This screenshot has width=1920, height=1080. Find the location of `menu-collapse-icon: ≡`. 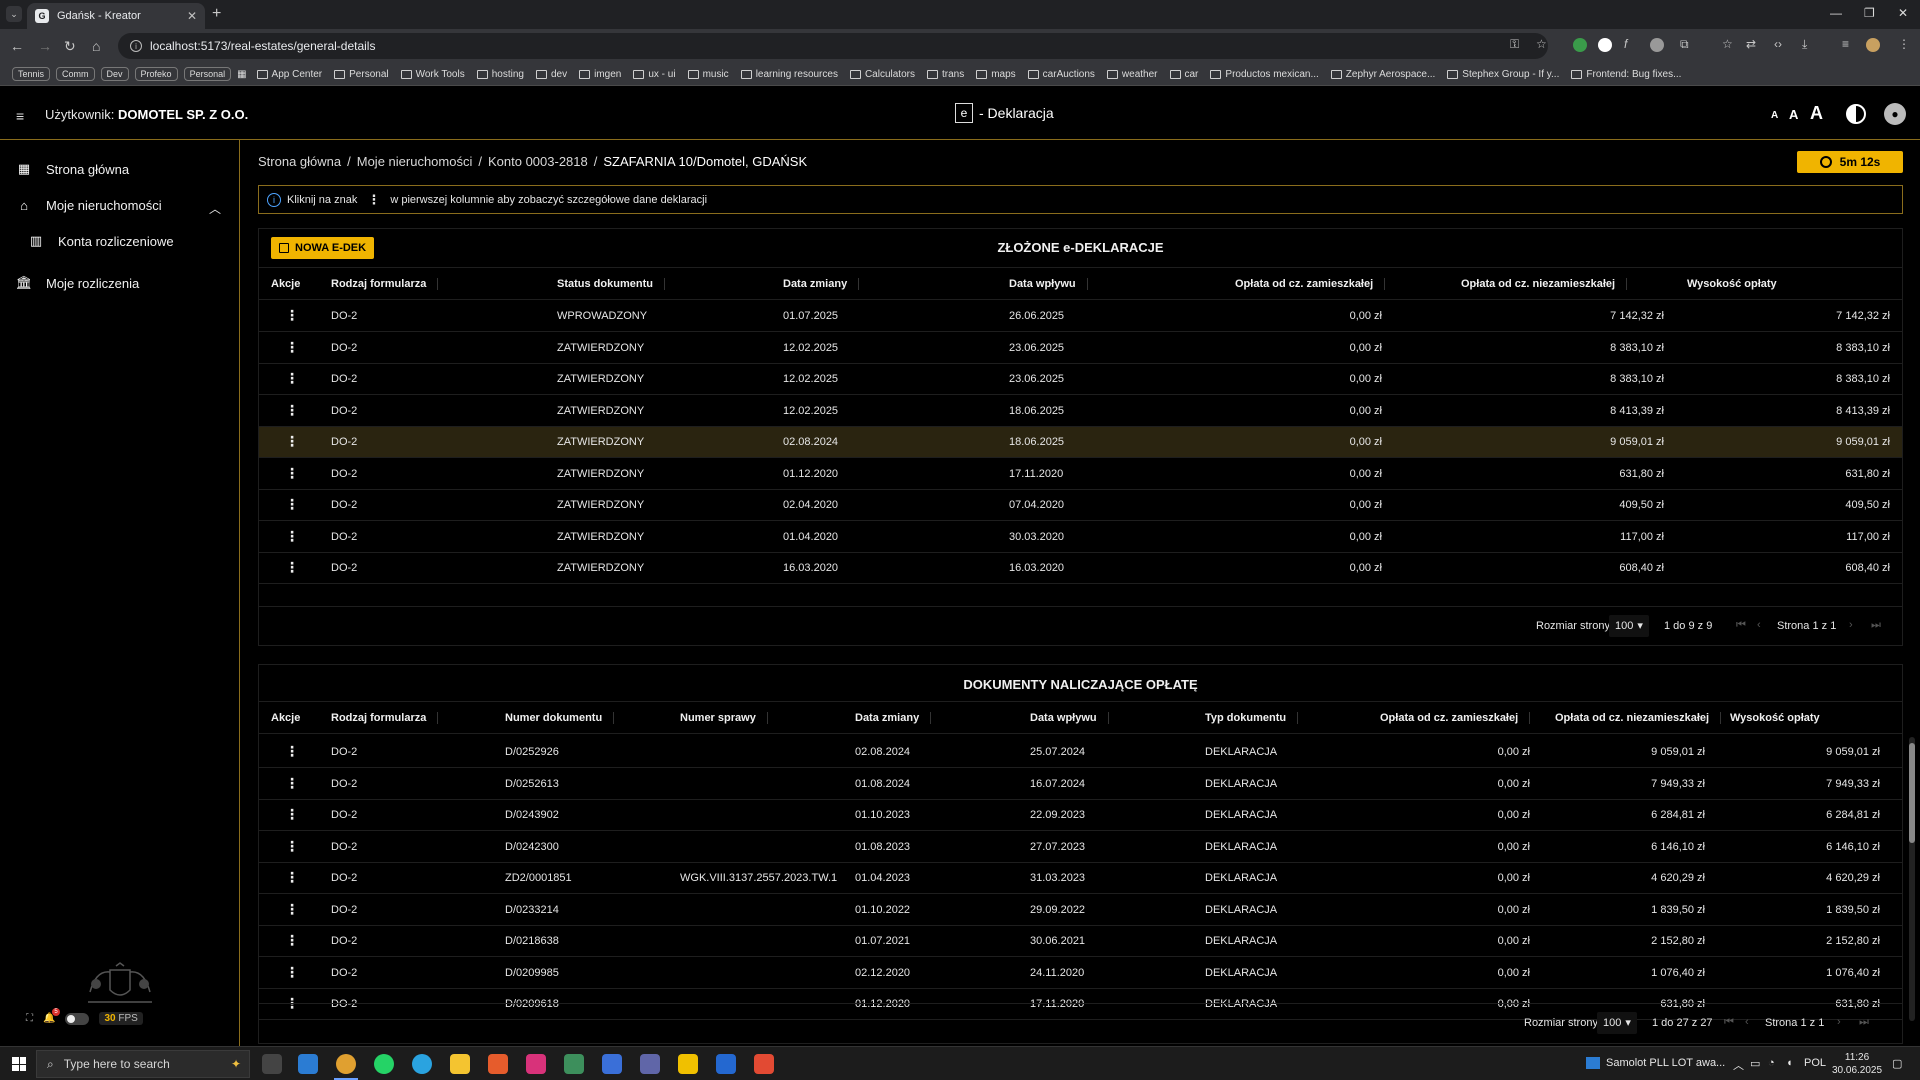

menu-collapse-icon: ≡ is located at coordinates (20, 116).